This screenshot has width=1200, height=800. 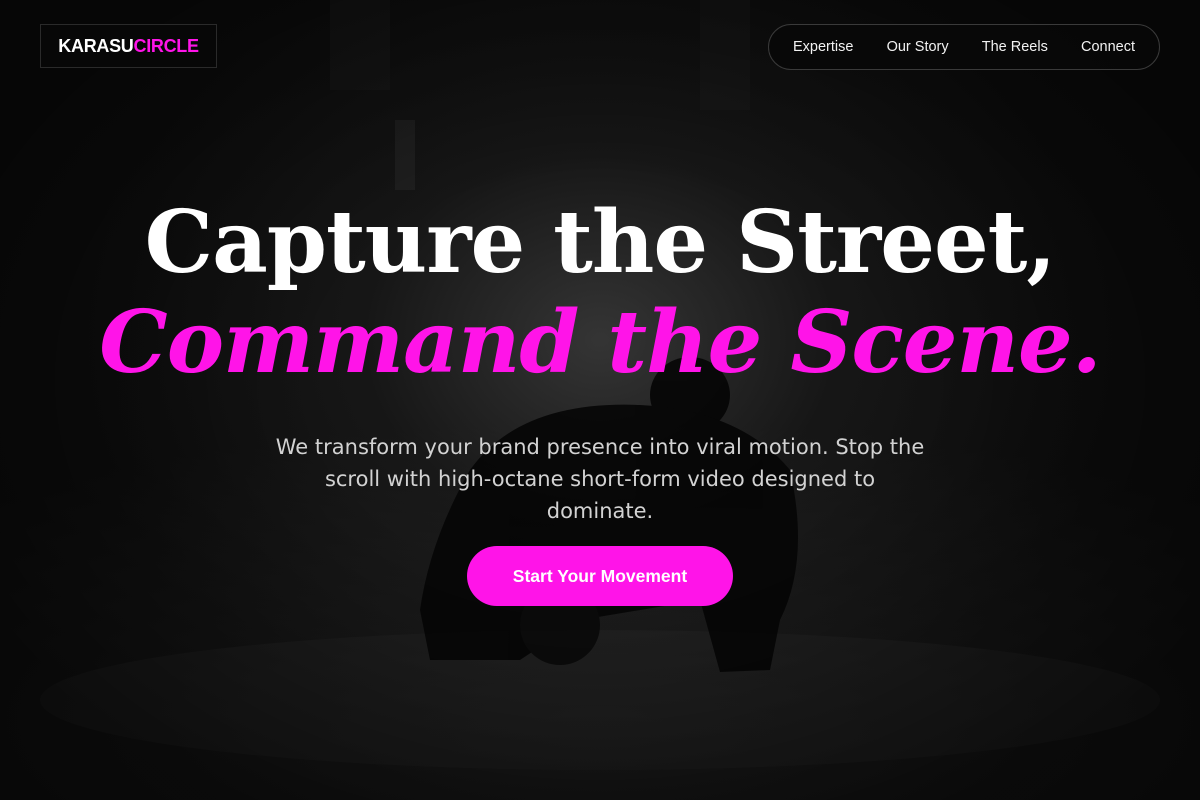 What do you see at coordinates (1015, 47) in the screenshot?
I see `nav-link-the-reels: The Reels` at bounding box center [1015, 47].